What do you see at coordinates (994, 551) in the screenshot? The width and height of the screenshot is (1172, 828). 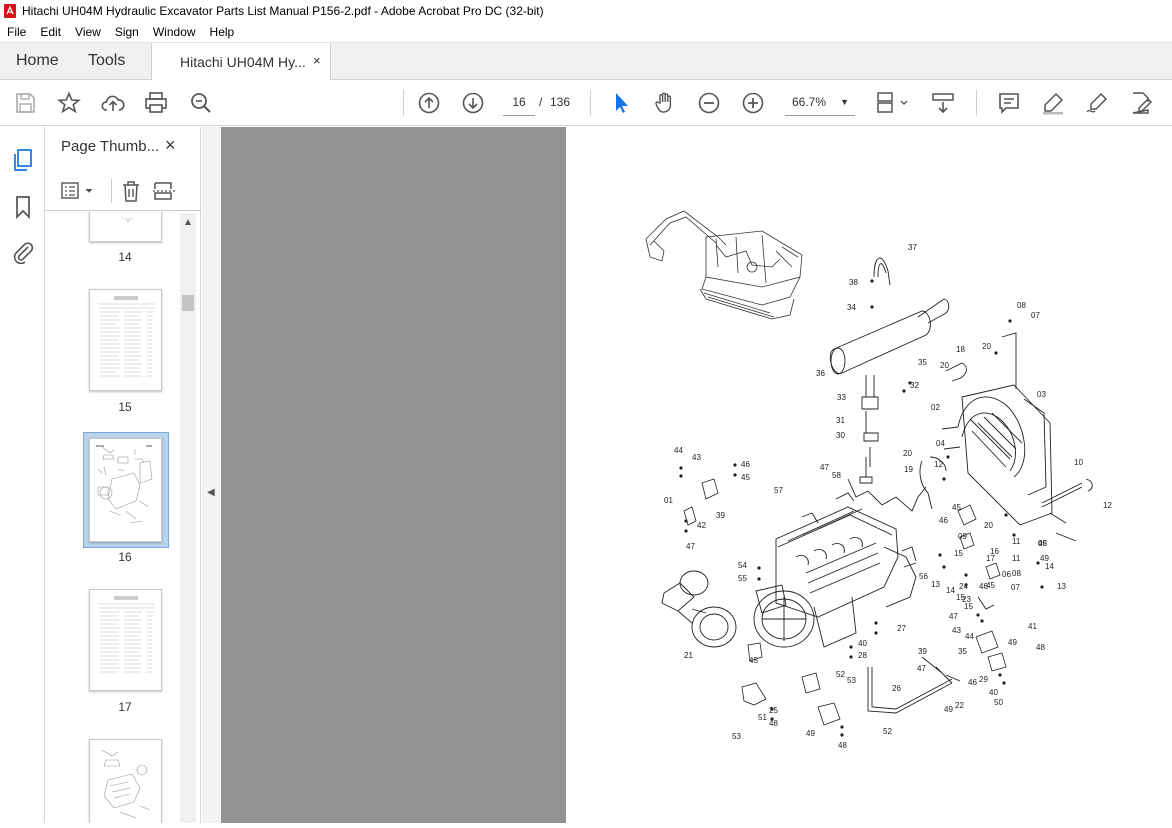 I see `part-callout-number: 16` at bounding box center [994, 551].